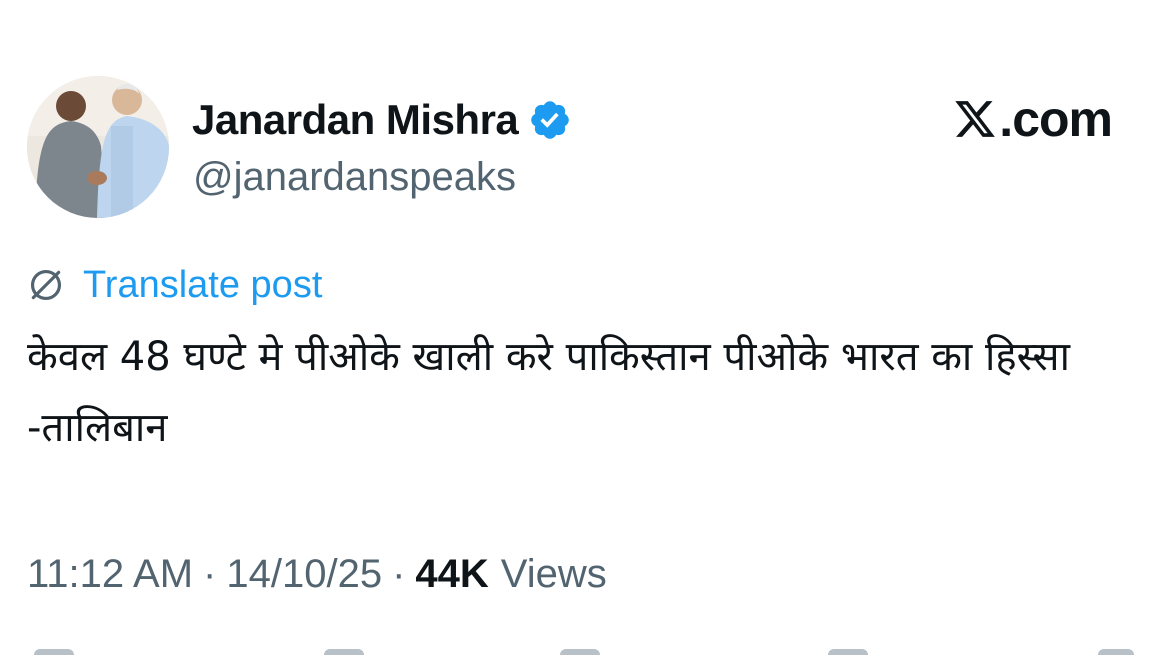 The height and width of the screenshot is (655, 1170). I want to click on post-time: 11:12 AM, so click(110, 574).